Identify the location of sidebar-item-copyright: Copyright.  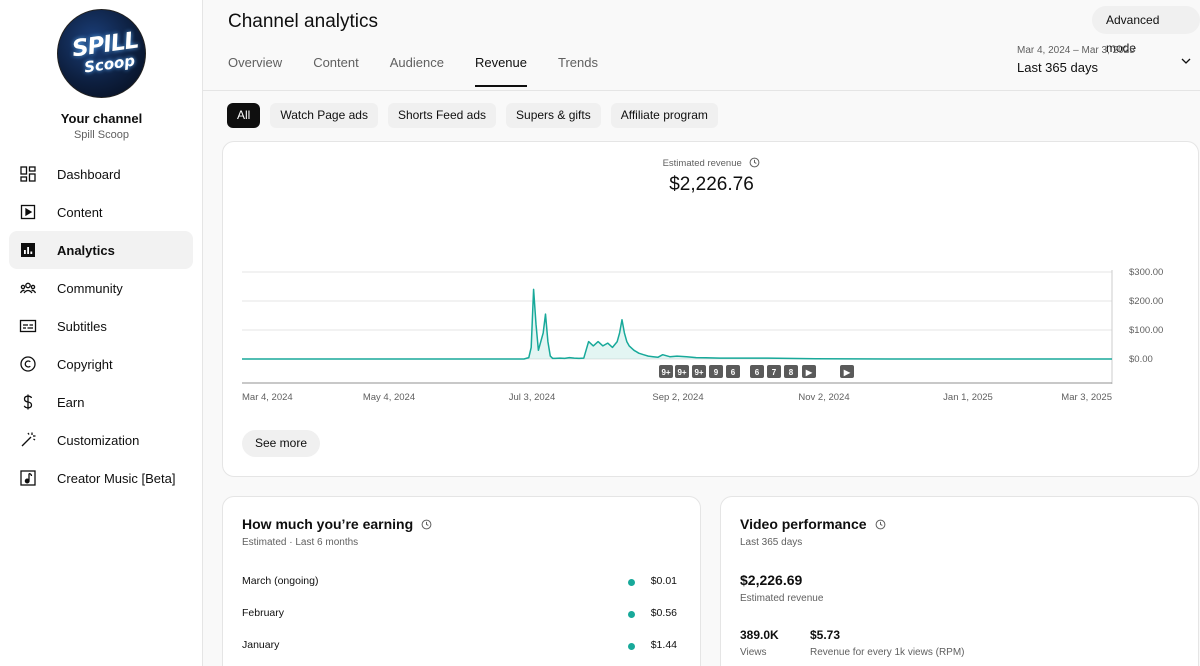
(101, 364).